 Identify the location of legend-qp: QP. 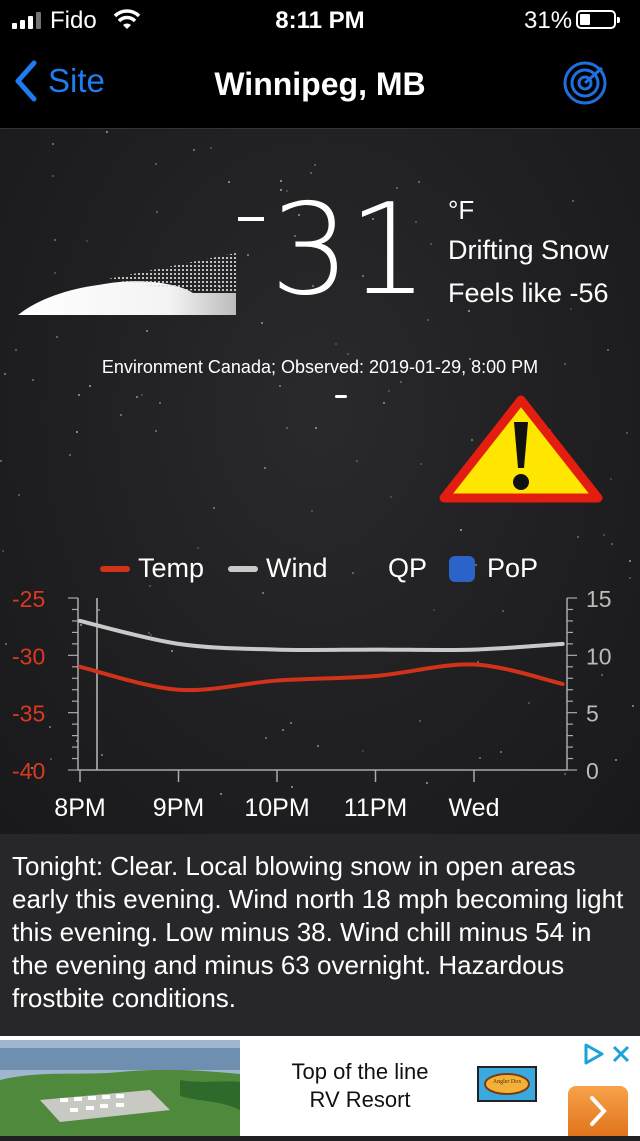
(407, 568).